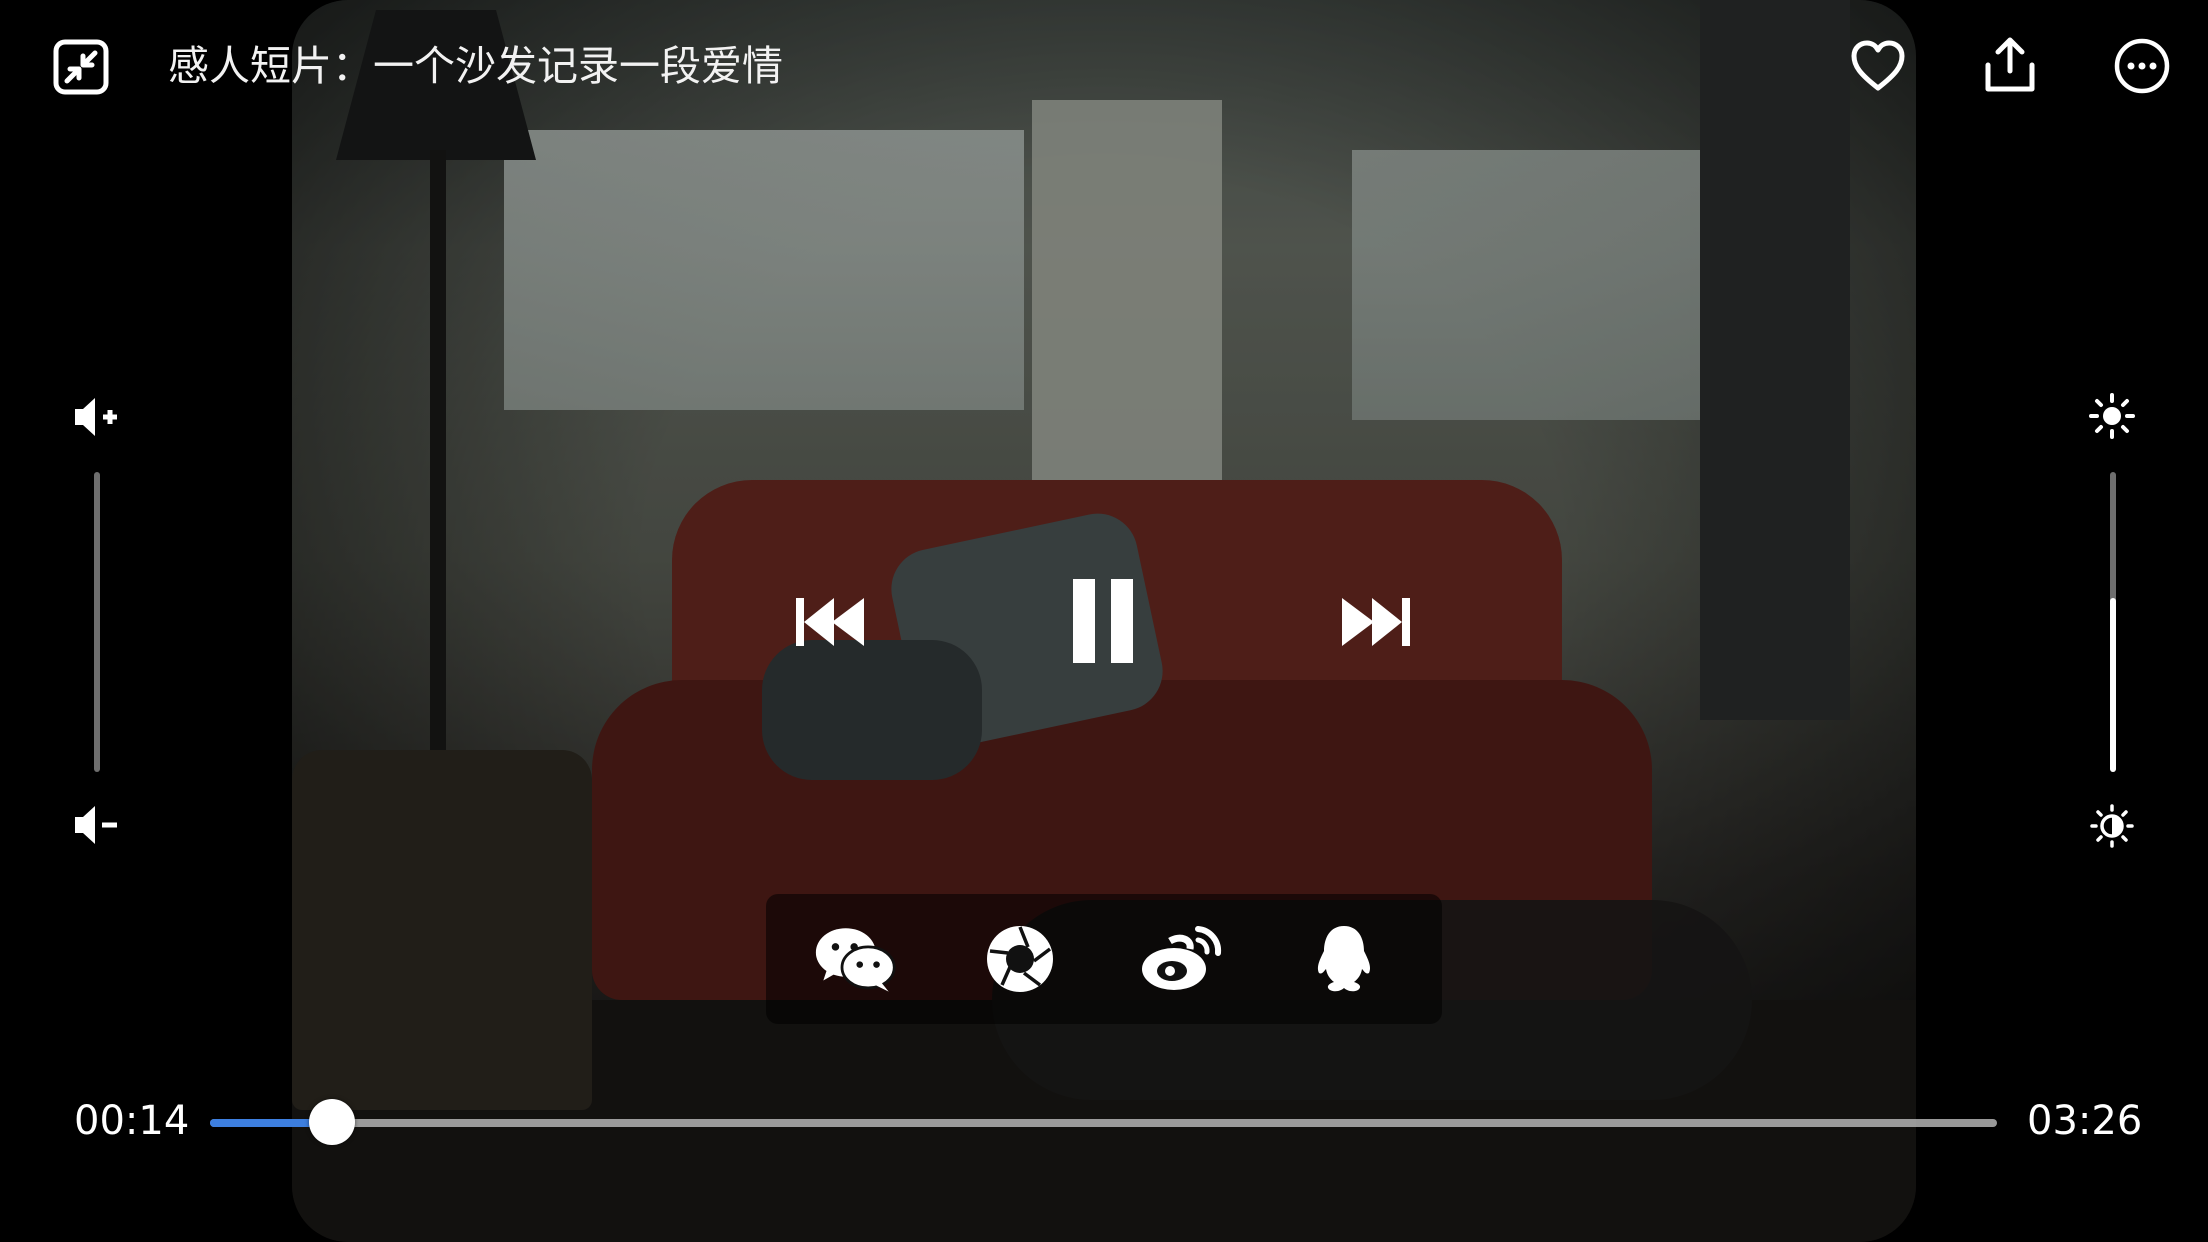  Describe the element at coordinates (1104, 959) in the screenshot. I see `share-panel` at that location.